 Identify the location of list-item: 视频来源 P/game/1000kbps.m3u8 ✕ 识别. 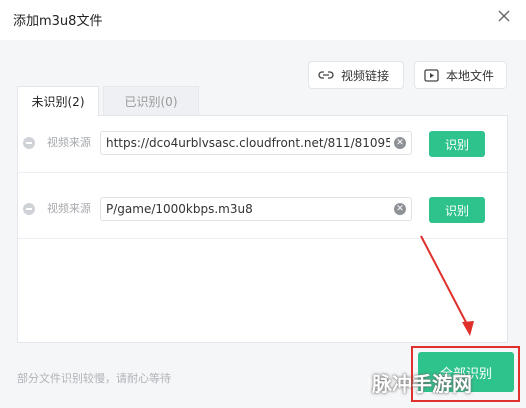
(262, 210).